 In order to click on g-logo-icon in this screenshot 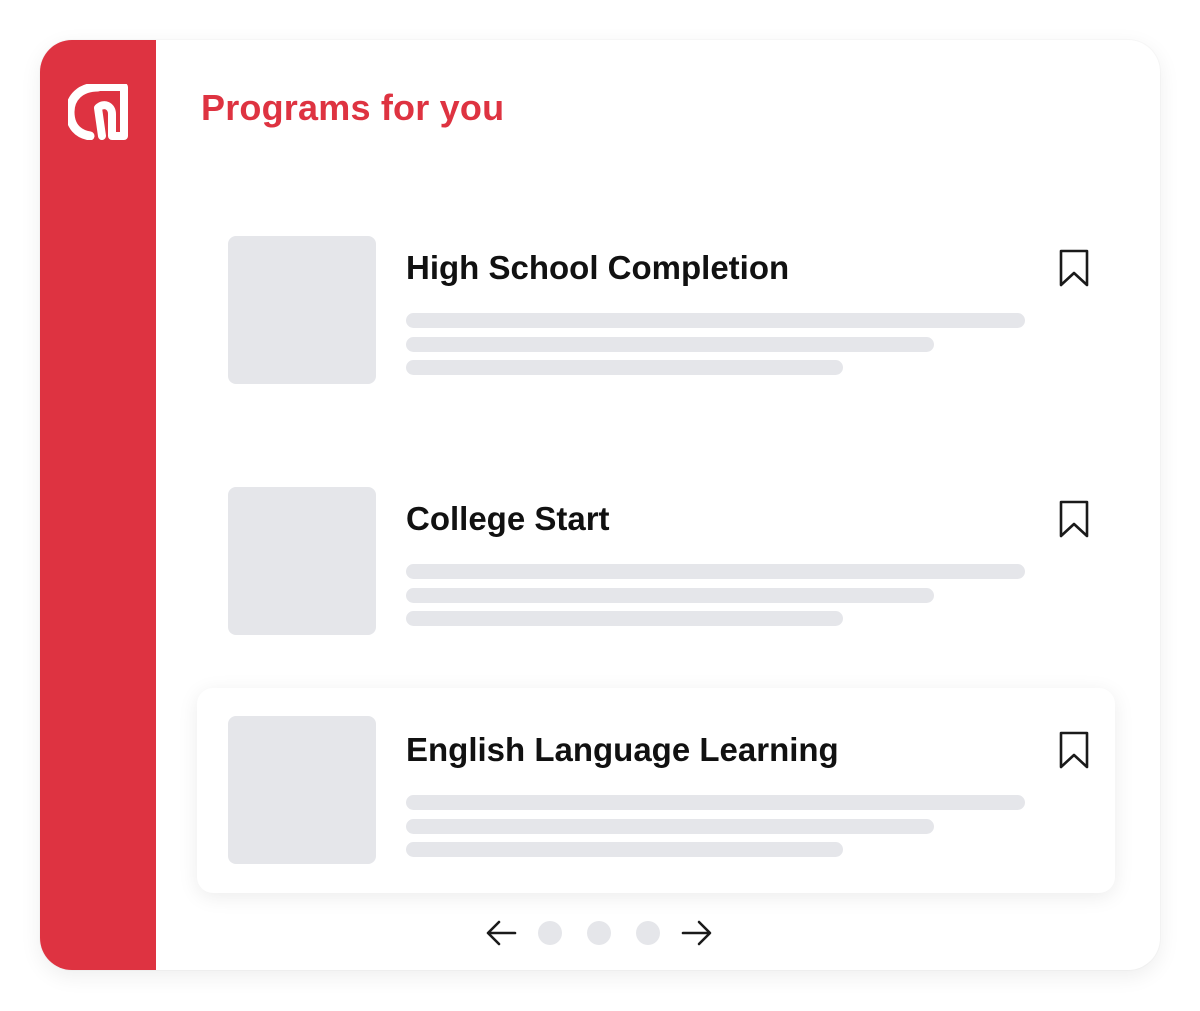, I will do `click(99, 112)`.